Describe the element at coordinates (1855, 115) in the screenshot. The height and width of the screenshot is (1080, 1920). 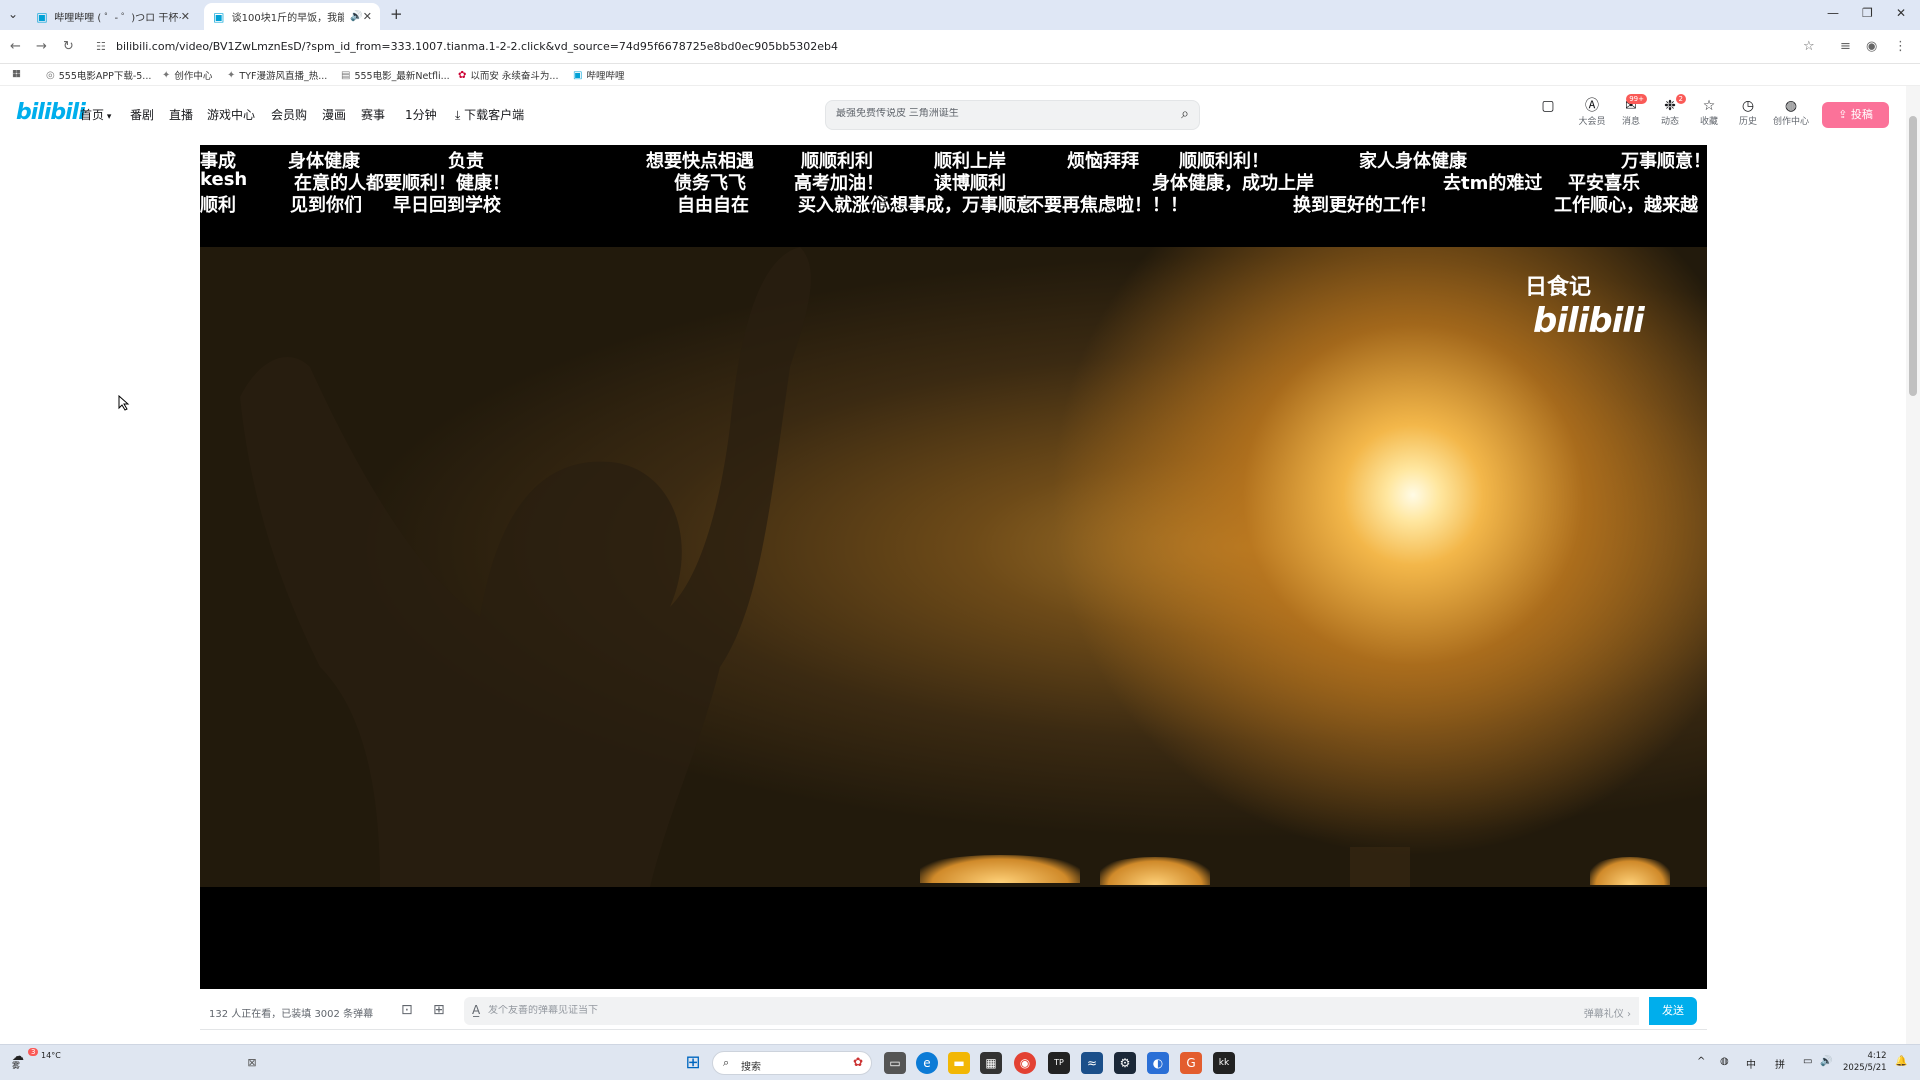
I see `upload-button: ⇪ 投稿` at that location.